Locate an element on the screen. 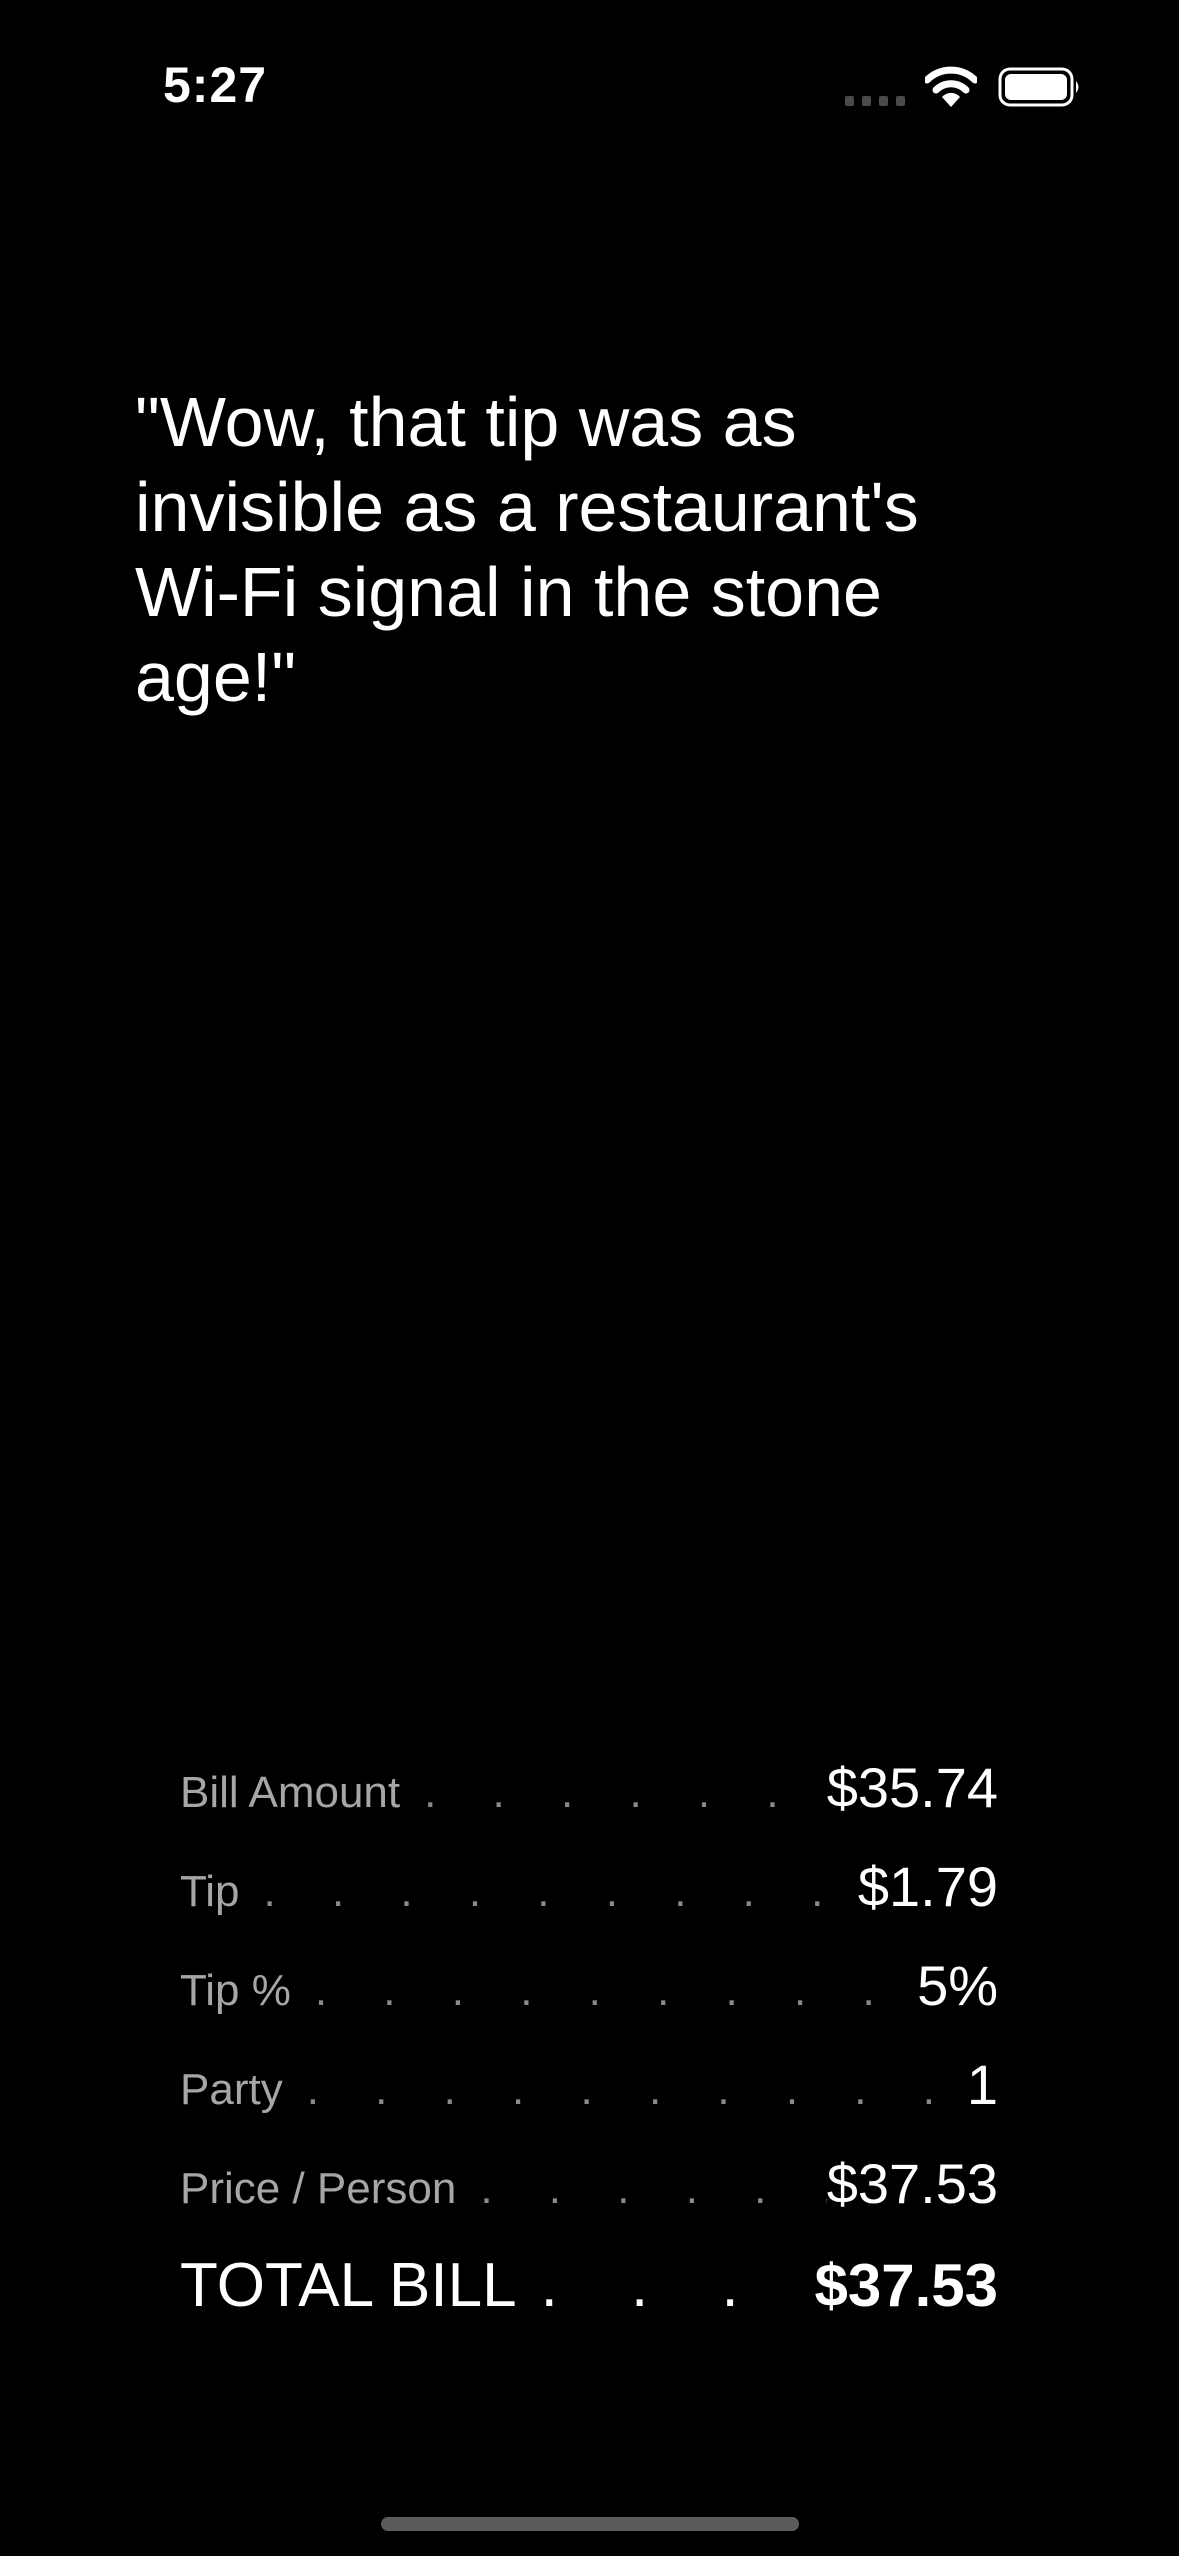 This screenshot has height=2556, width=1179. battery-icon is located at coordinates (1038, 87).